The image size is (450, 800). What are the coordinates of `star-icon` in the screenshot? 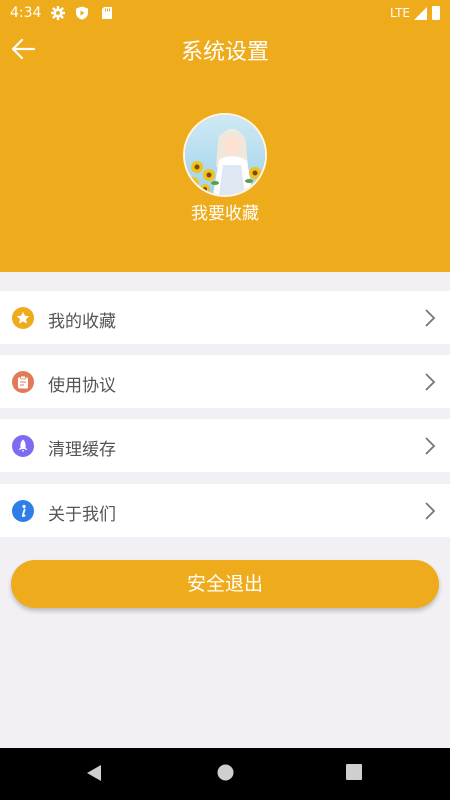 It's located at (23, 318).